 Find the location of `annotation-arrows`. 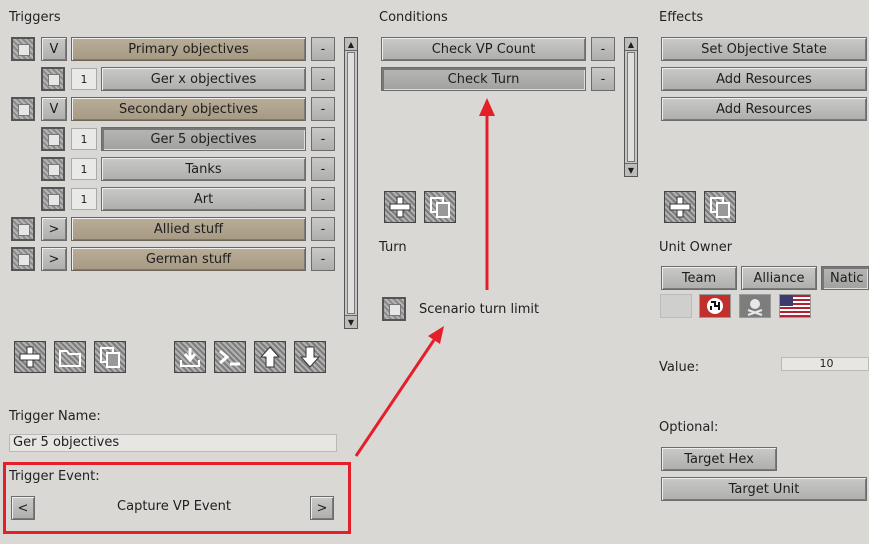

annotation-arrows is located at coordinates (424, 277).